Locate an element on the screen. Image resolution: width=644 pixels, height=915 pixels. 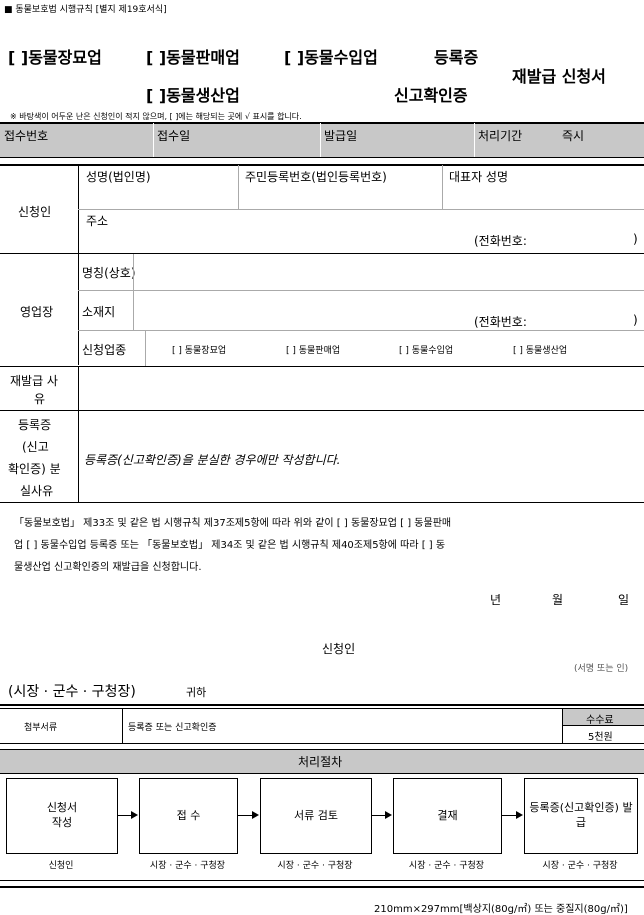
business-phone-close: ) is located at coordinates (635, 320).